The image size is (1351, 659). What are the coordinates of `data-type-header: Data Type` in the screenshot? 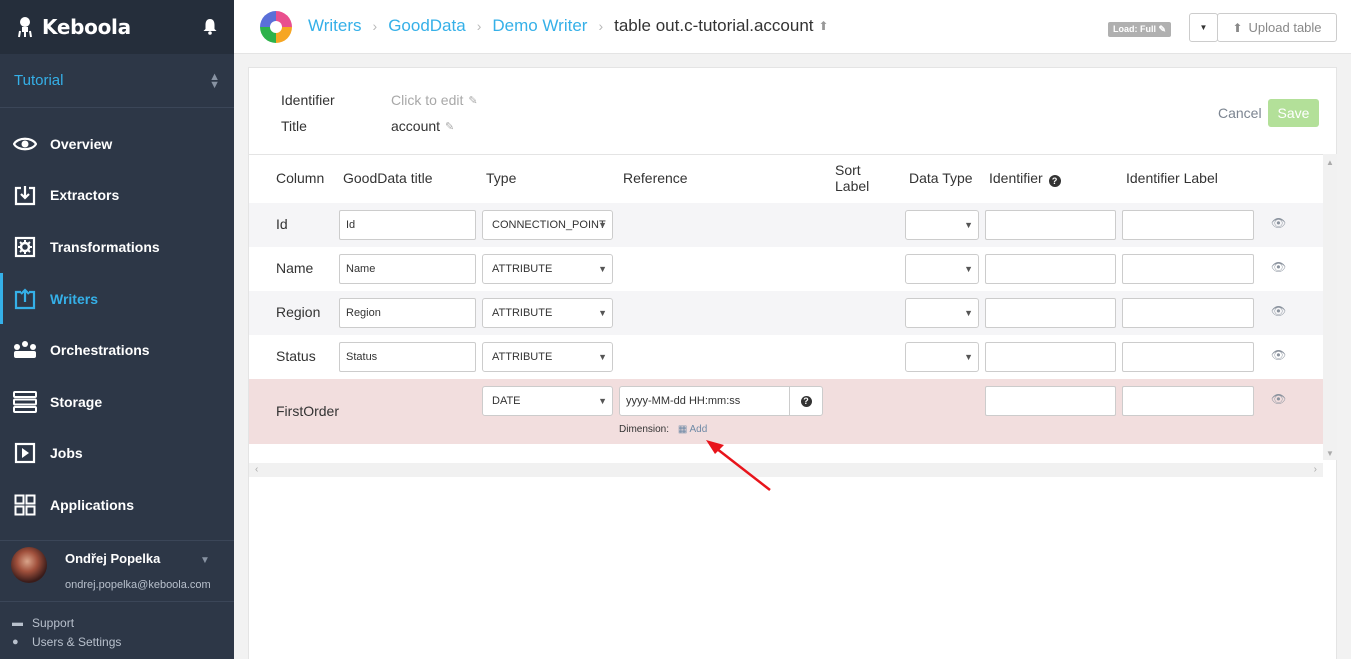 It's located at (941, 178).